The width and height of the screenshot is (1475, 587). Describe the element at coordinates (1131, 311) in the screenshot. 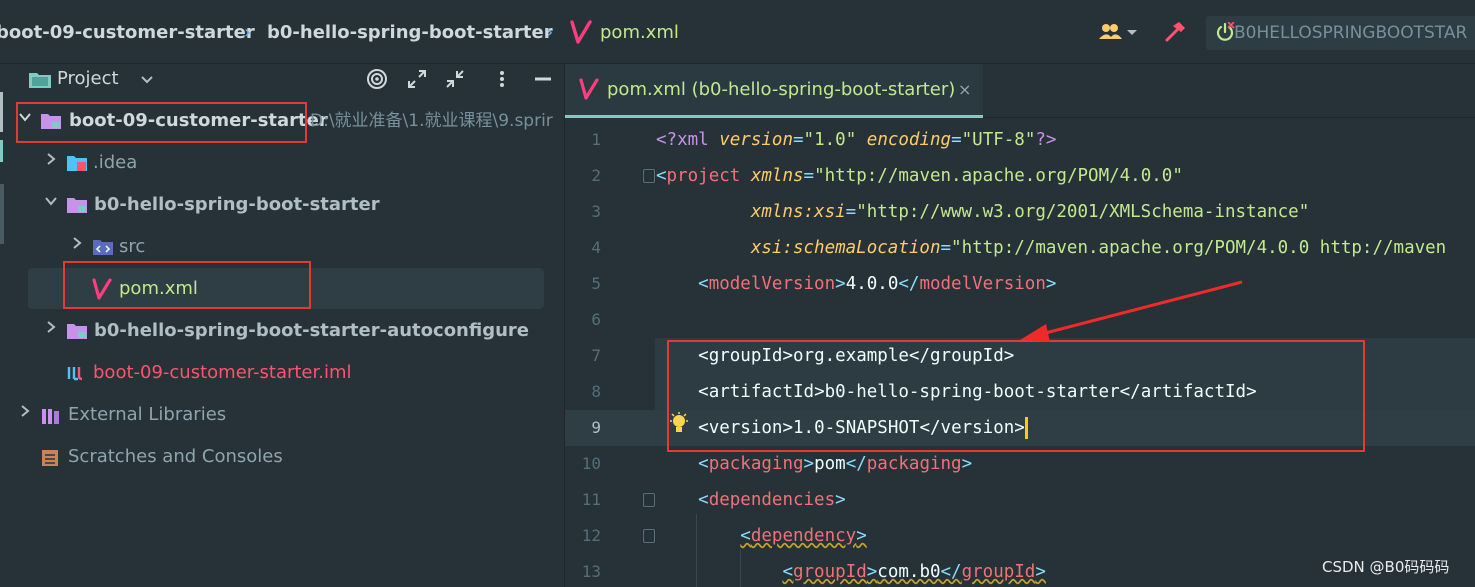

I see `annotation-arrow` at that location.